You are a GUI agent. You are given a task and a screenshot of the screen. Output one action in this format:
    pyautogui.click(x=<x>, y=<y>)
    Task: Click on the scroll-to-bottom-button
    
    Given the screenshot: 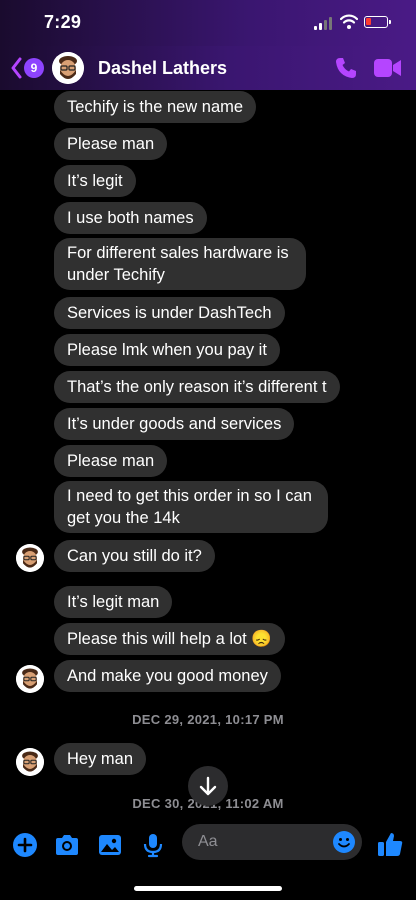 What is the action you would take?
    pyautogui.click(x=208, y=786)
    